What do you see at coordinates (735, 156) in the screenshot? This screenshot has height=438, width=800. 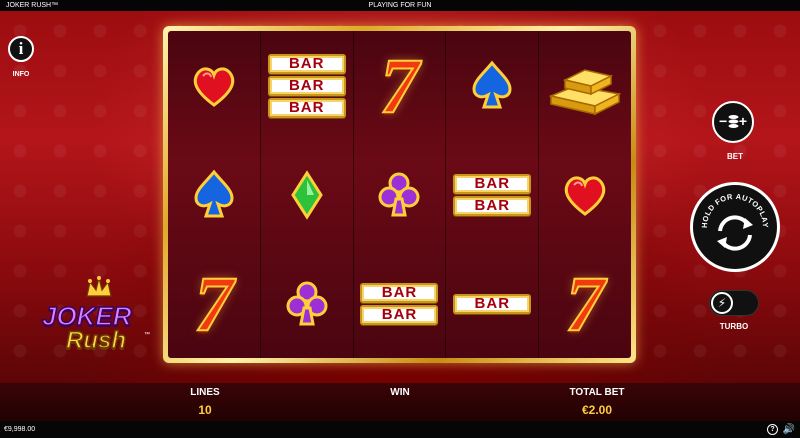 I see `bet-label: BET` at bounding box center [735, 156].